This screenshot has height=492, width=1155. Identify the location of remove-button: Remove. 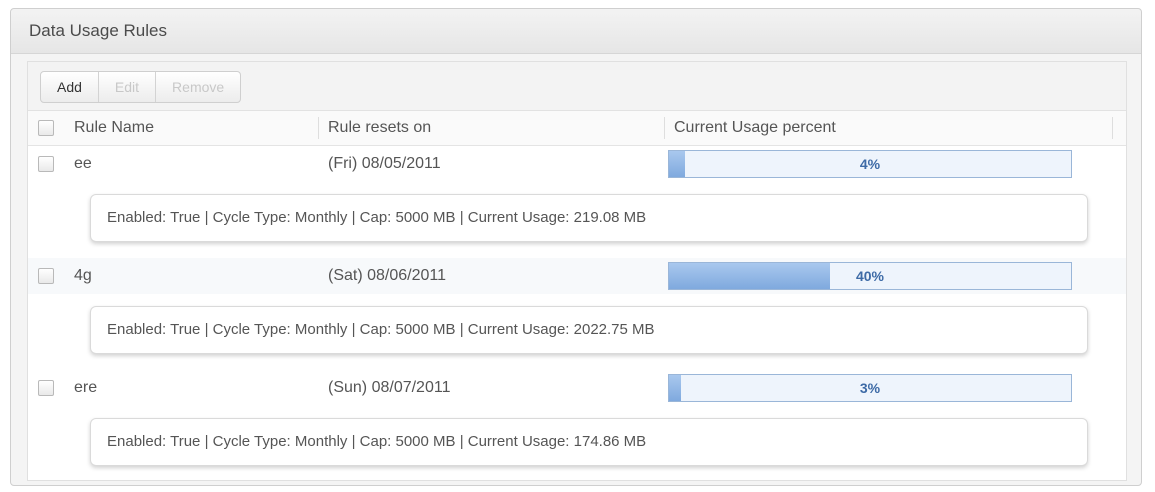
(198, 87).